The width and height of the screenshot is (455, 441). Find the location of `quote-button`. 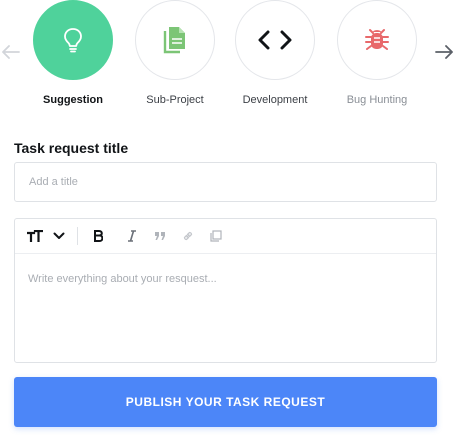

quote-button is located at coordinates (160, 236).